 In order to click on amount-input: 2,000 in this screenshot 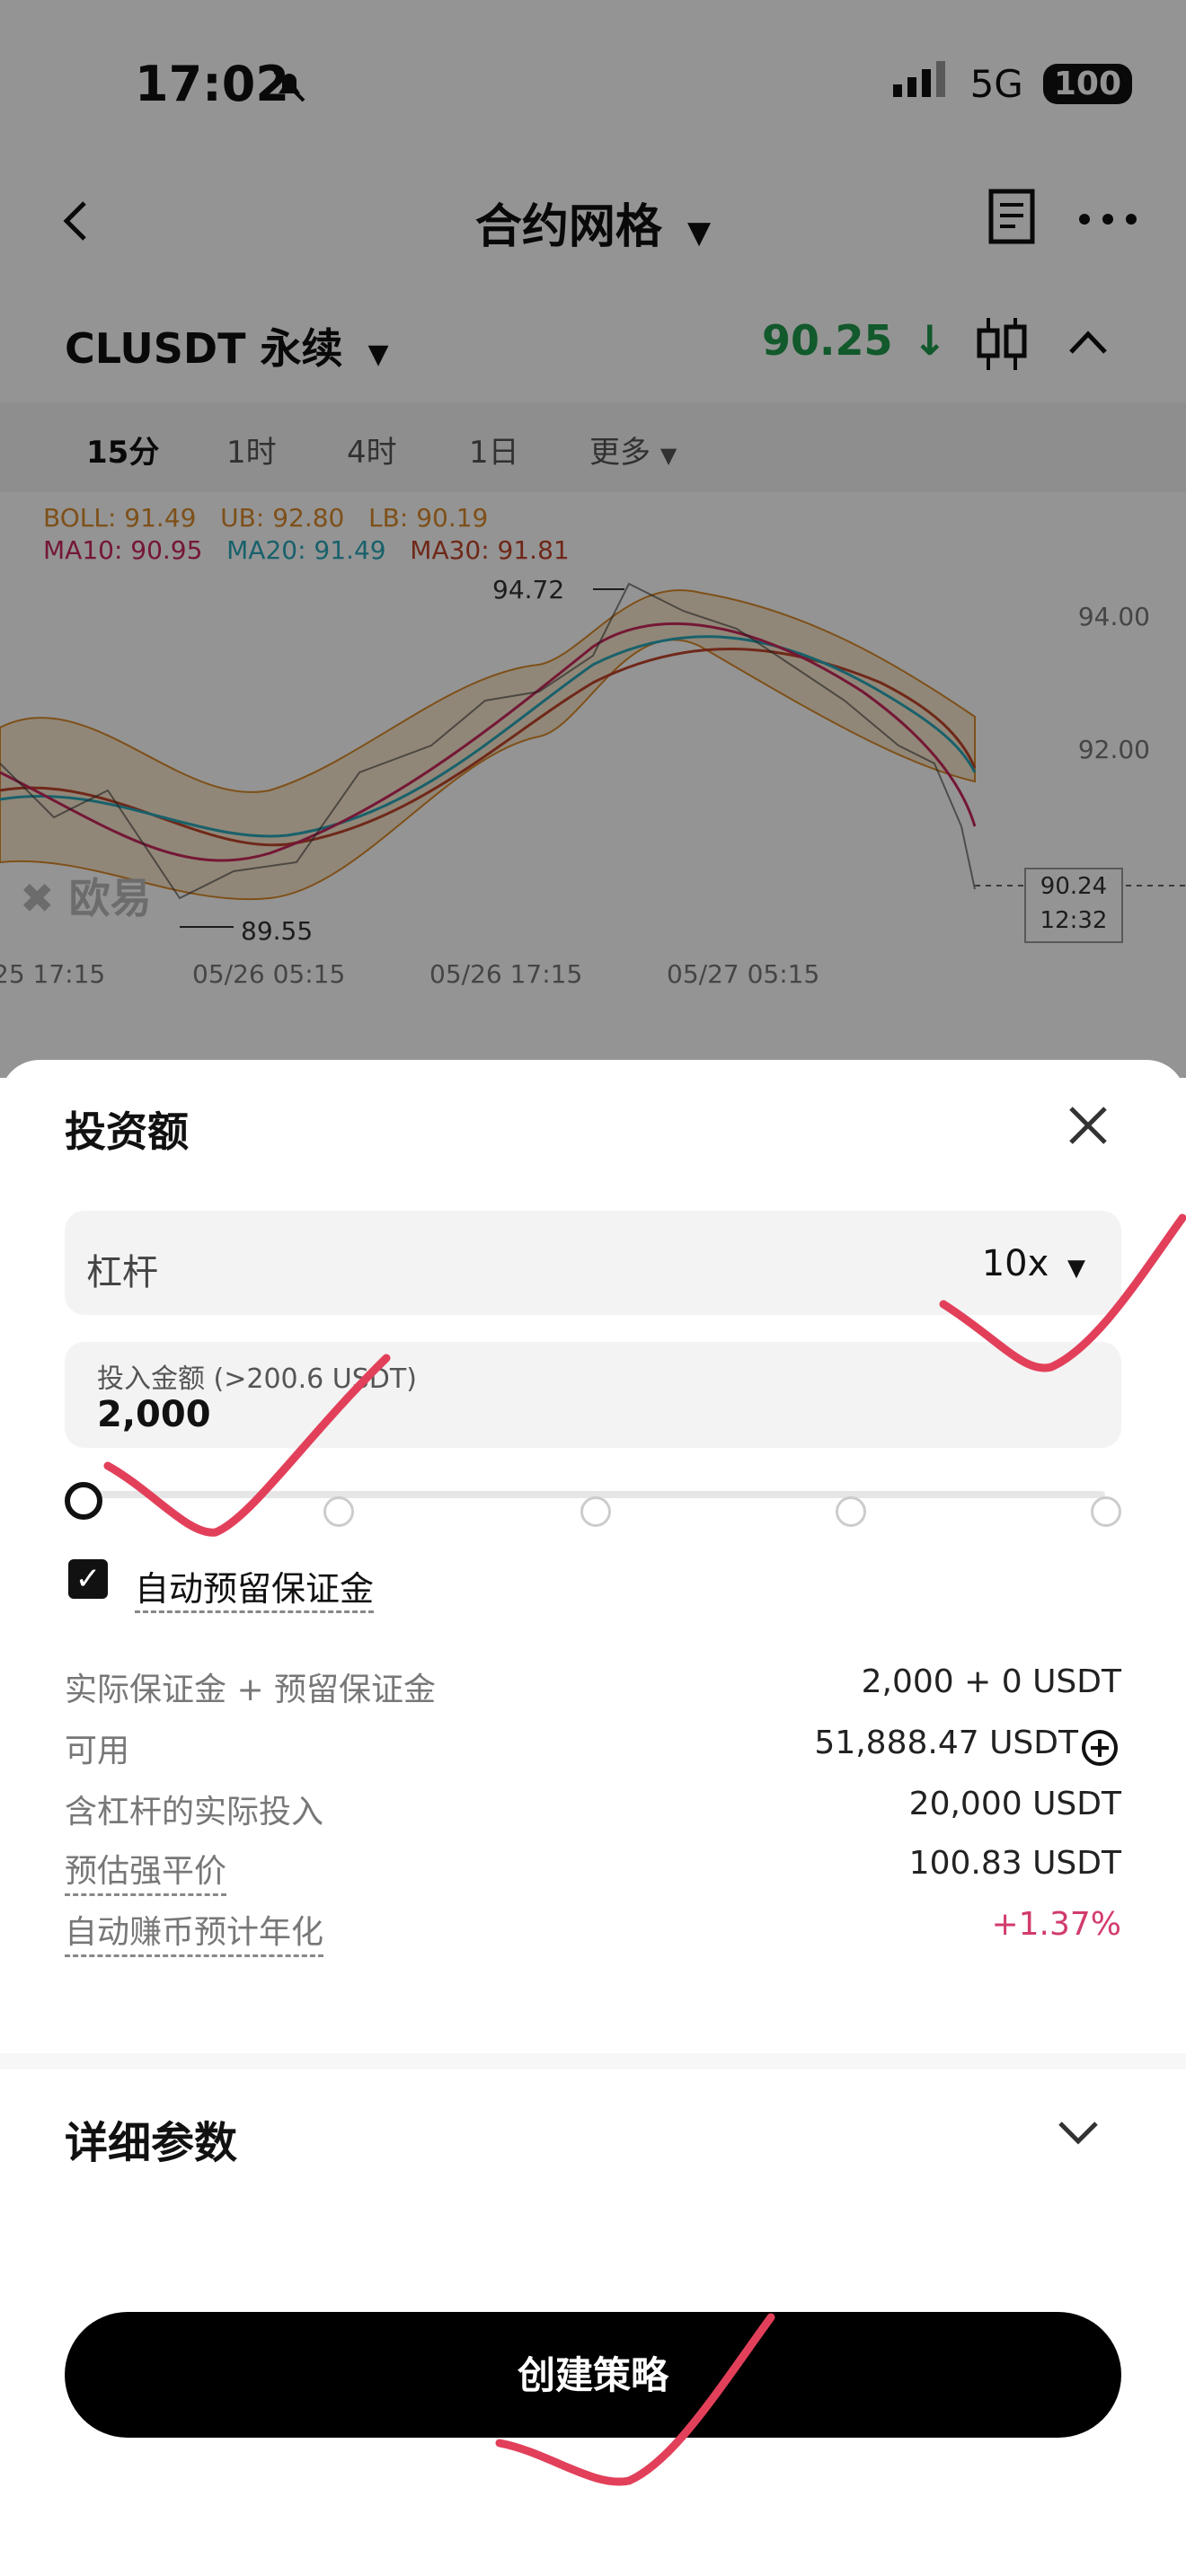, I will do `click(366, 1414)`.